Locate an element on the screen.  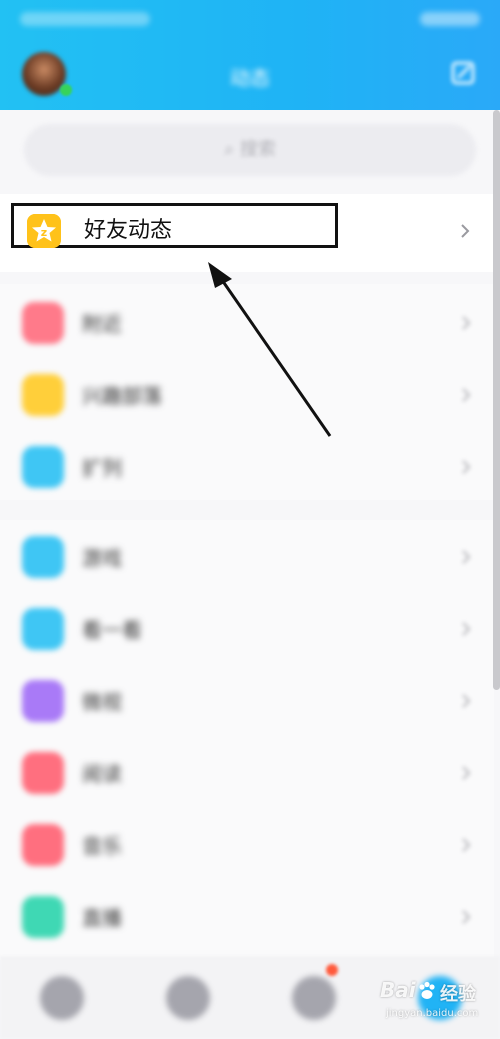
watermark-url: jingyan.baidu.com is located at coordinates (432, 1013).